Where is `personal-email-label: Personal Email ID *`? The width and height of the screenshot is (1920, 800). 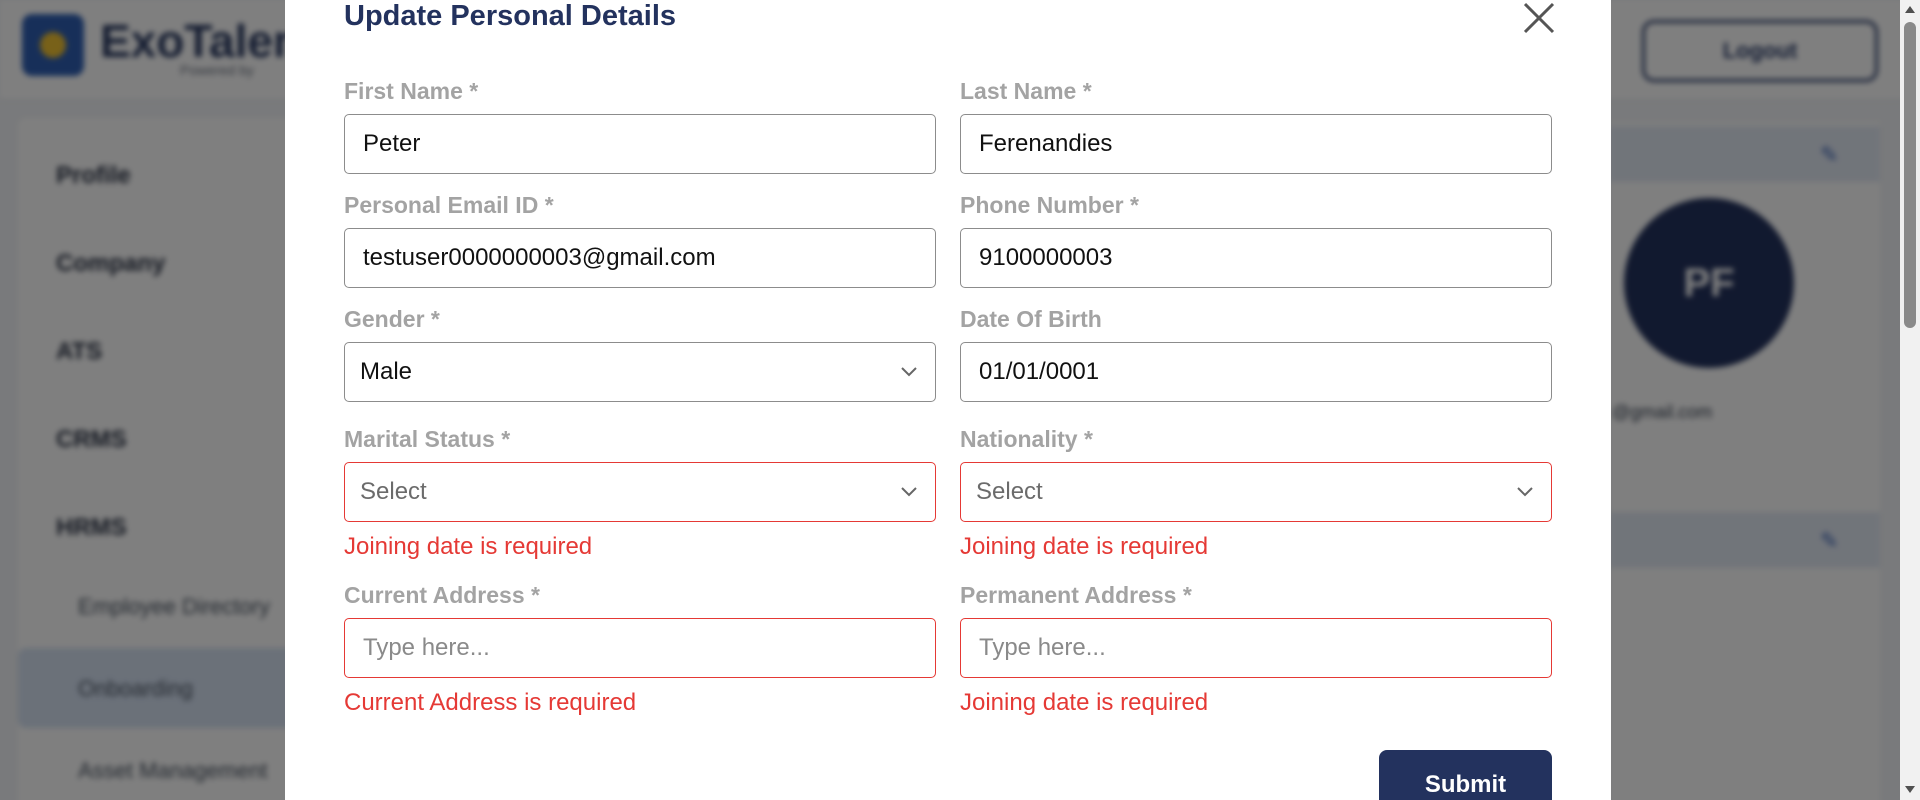
personal-email-label: Personal Email ID * is located at coordinates (449, 205).